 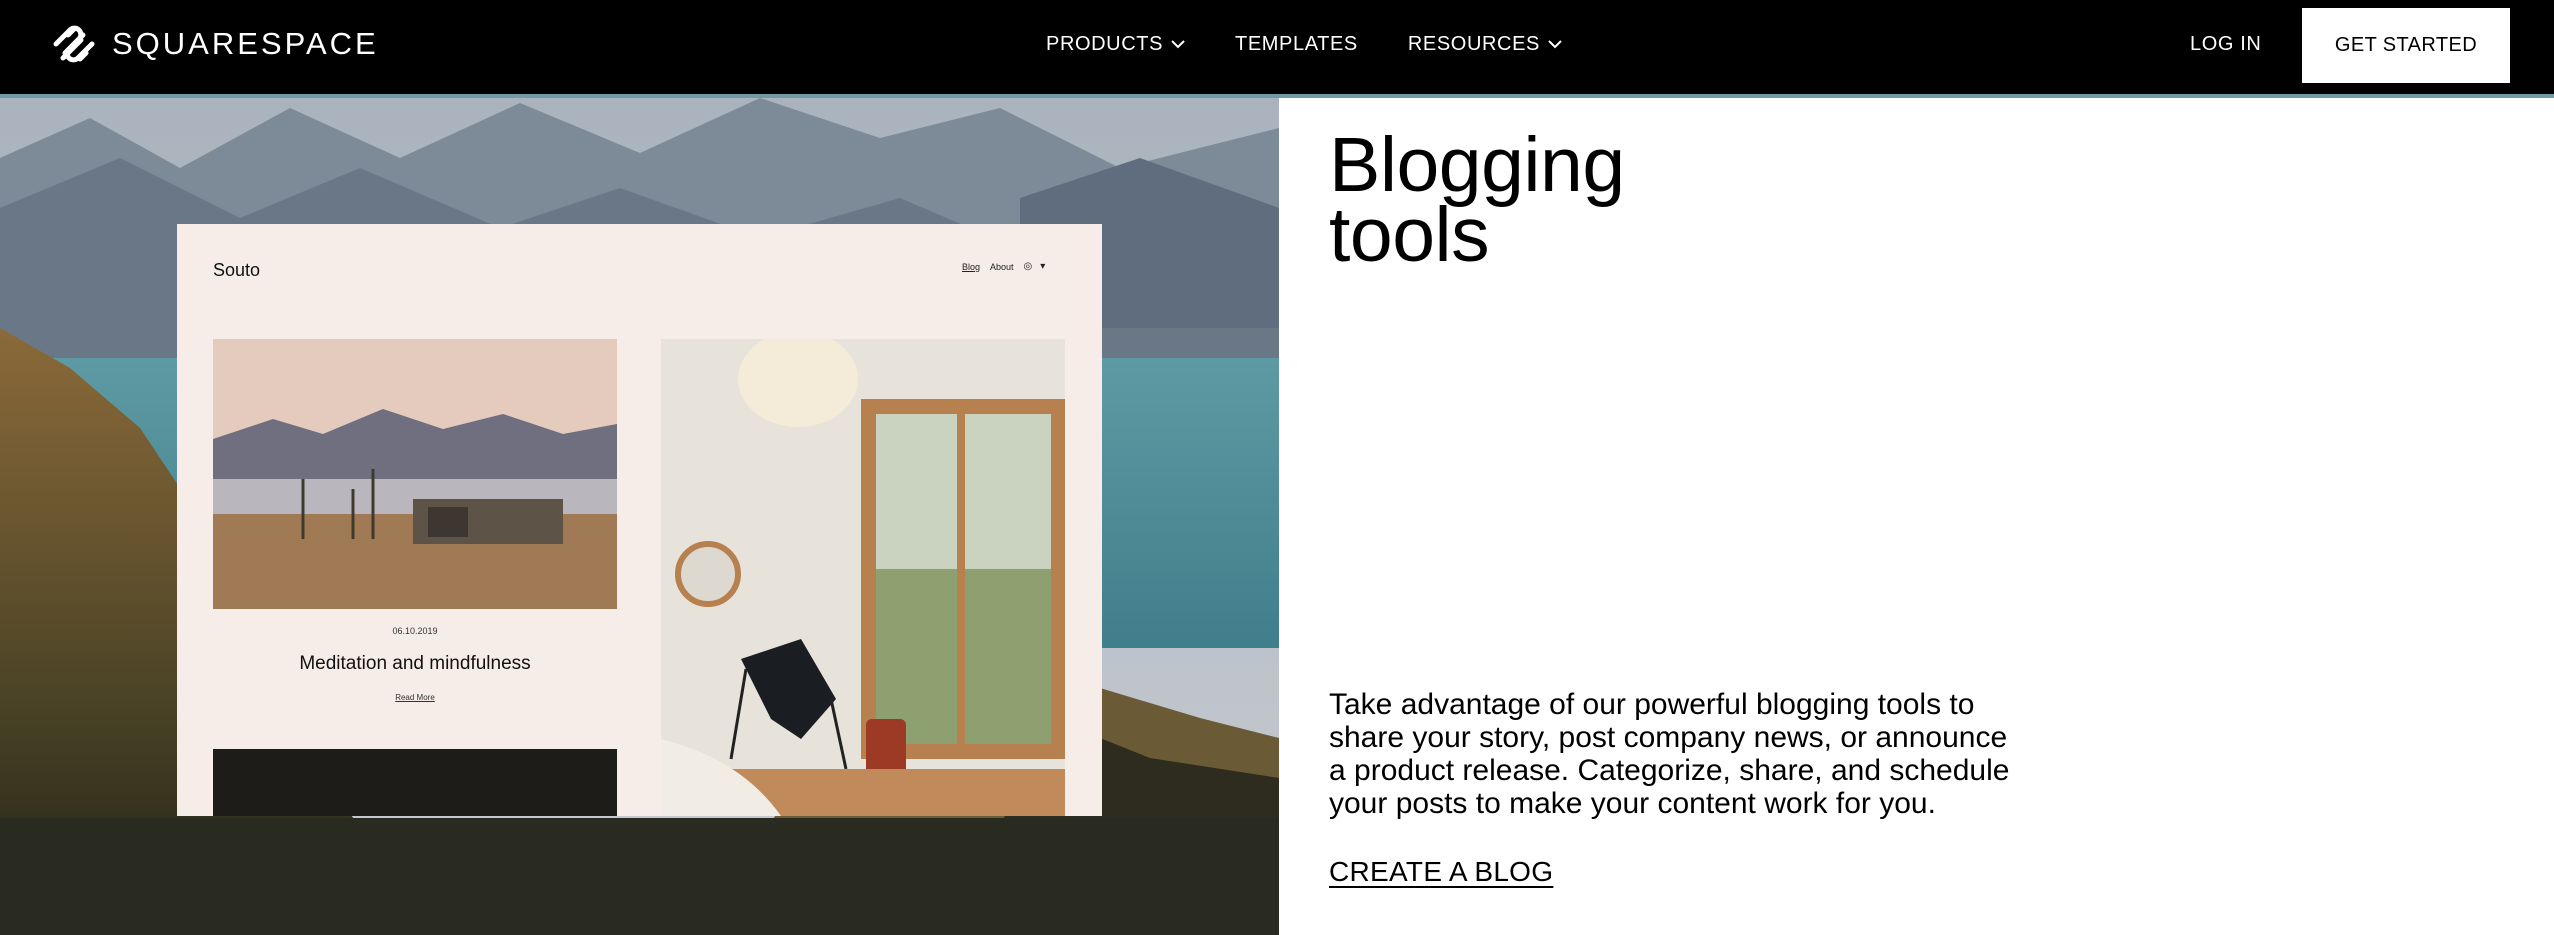 I want to click on brand-logo-link: SQUARESPACE, so click(x=213, y=44).